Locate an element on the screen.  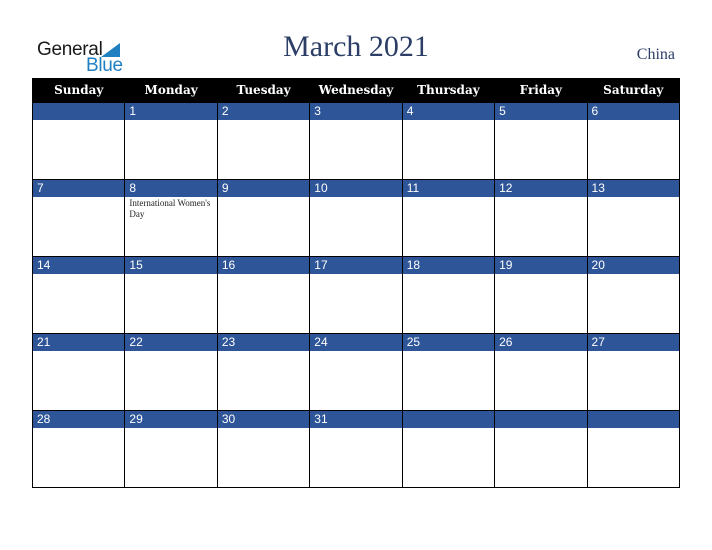
day-cell: 23 is located at coordinates (263, 372).